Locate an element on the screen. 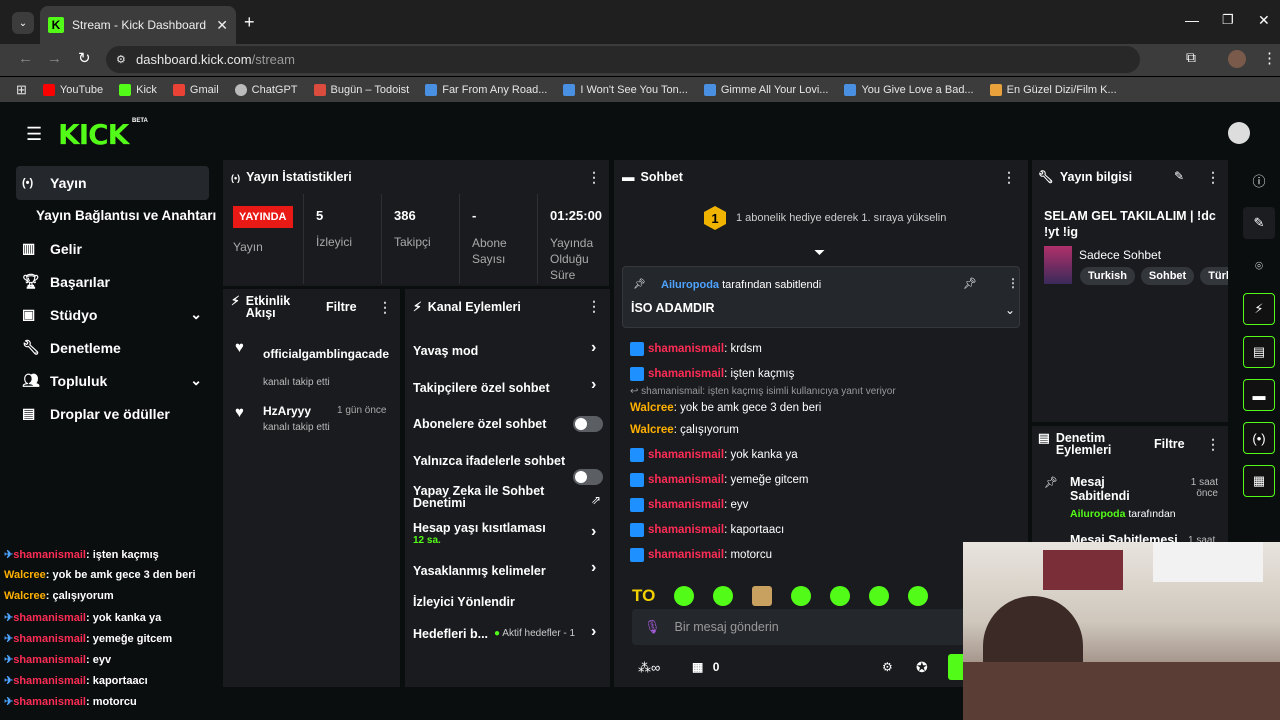 This screenshot has width=1280, height=720. sidebar-item-stream-key: Yayın Bağlantısı ve Anahtarı is located at coordinates (110, 215).